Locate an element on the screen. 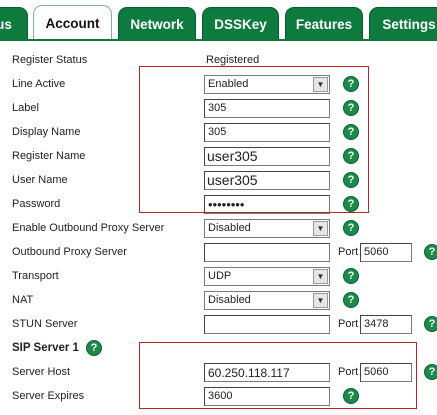  nat-select: Disabled ▼ is located at coordinates (267, 300).